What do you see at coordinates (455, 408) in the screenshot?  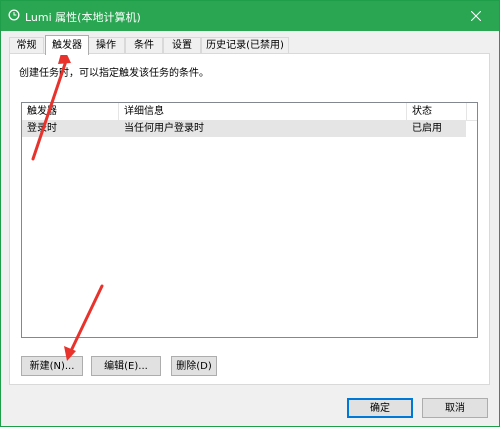 I see `cancel-button: 取消` at bounding box center [455, 408].